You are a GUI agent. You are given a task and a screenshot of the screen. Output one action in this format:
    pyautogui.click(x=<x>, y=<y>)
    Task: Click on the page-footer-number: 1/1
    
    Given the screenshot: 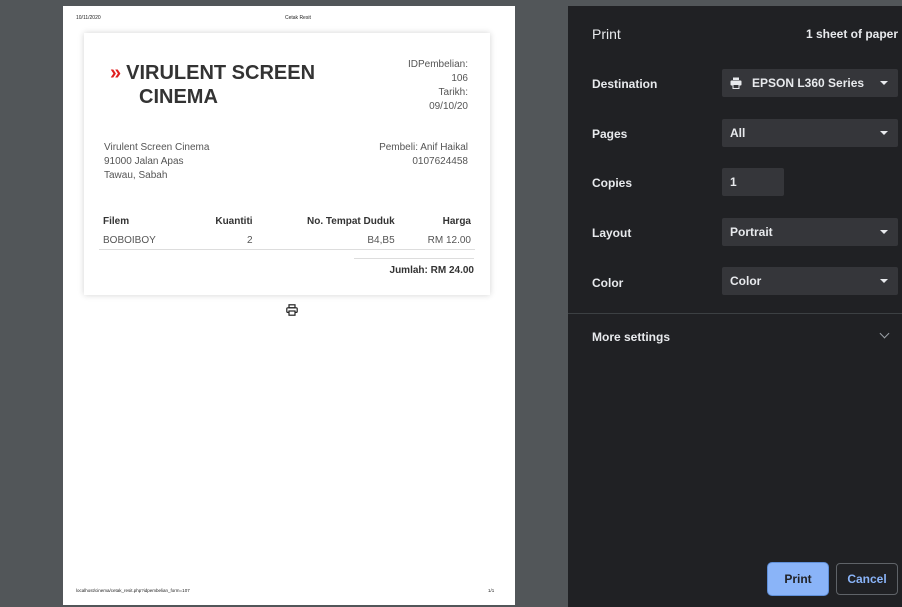 What is the action you would take?
    pyautogui.click(x=491, y=590)
    